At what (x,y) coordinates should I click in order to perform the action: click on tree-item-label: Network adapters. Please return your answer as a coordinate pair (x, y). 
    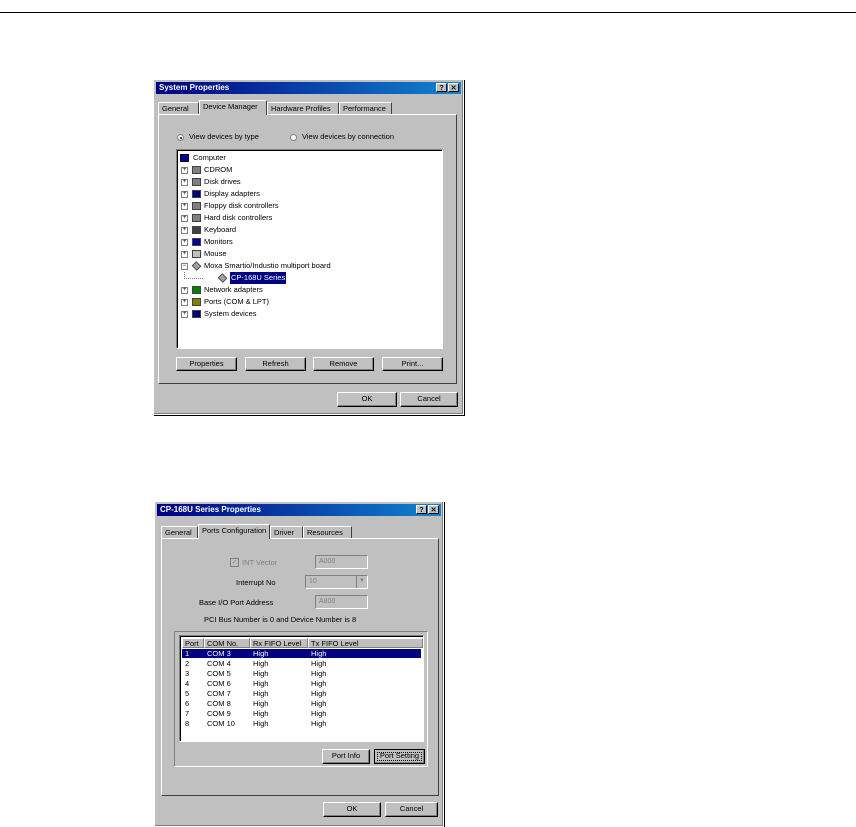
    Looking at the image, I should click on (233, 289).